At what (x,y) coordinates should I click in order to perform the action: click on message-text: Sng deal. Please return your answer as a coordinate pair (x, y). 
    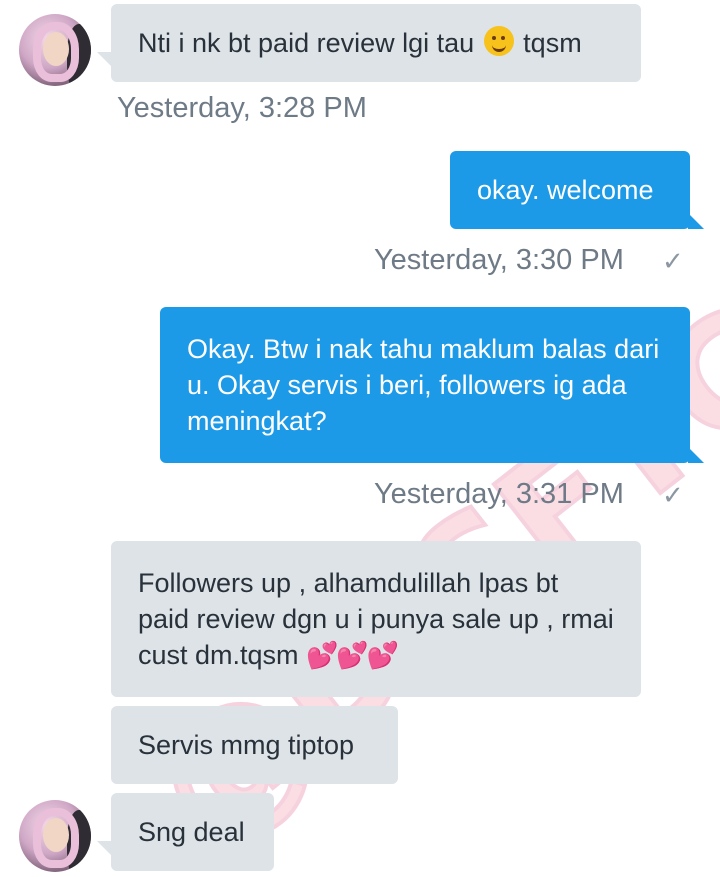
    Looking at the image, I should click on (191, 832).